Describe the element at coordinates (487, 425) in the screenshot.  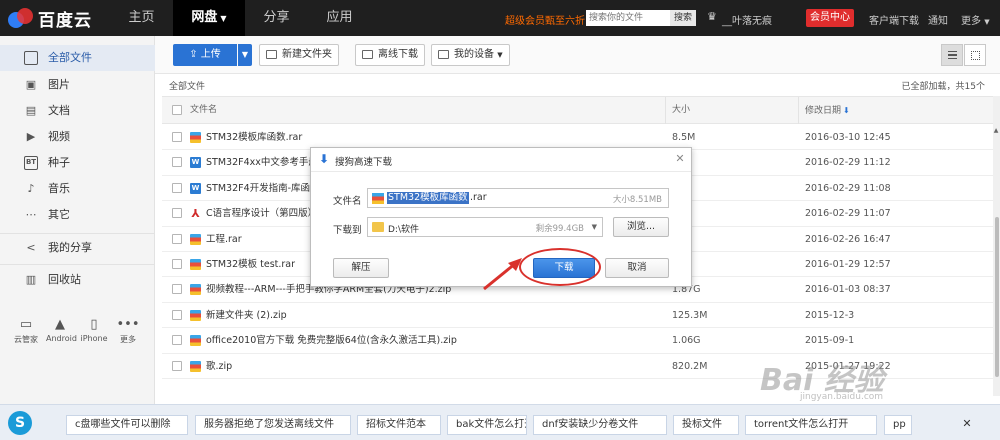
I see `related-search-chip: bak文件怎么打开` at that location.